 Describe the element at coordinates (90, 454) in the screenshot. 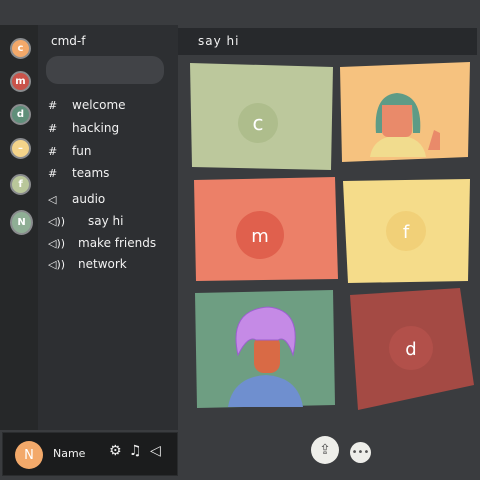

I see `user-panel: N Name ⚙ ♫ ◁` at that location.